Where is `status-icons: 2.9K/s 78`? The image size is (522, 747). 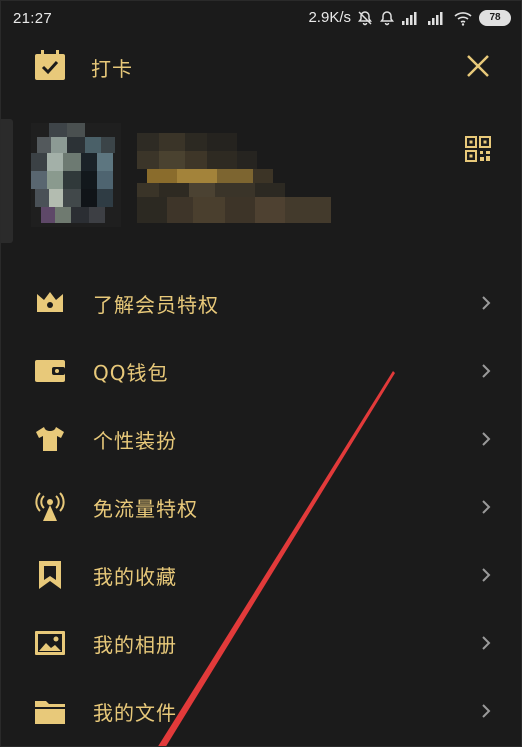 status-icons: 2.9K/s 78 is located at coordinates (409, 17).